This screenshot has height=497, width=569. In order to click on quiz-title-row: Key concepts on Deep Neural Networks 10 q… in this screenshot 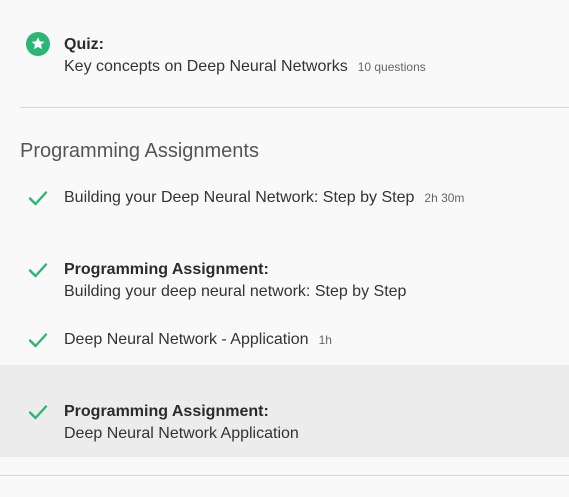, I will do `click(311, 67)`.